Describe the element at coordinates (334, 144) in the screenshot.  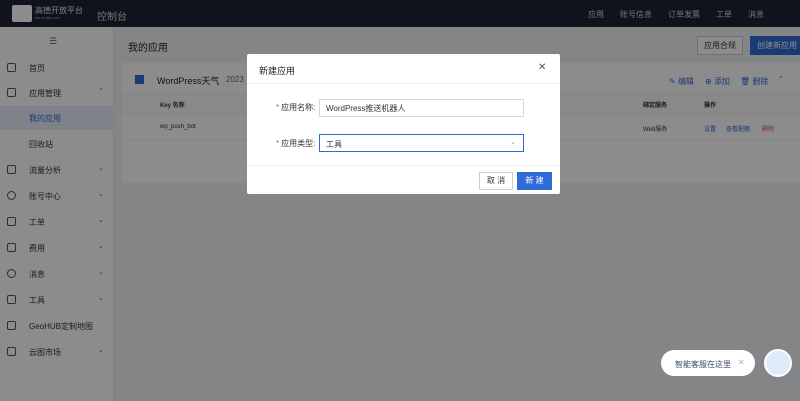
I see `app-type-value: 工具` at that location.